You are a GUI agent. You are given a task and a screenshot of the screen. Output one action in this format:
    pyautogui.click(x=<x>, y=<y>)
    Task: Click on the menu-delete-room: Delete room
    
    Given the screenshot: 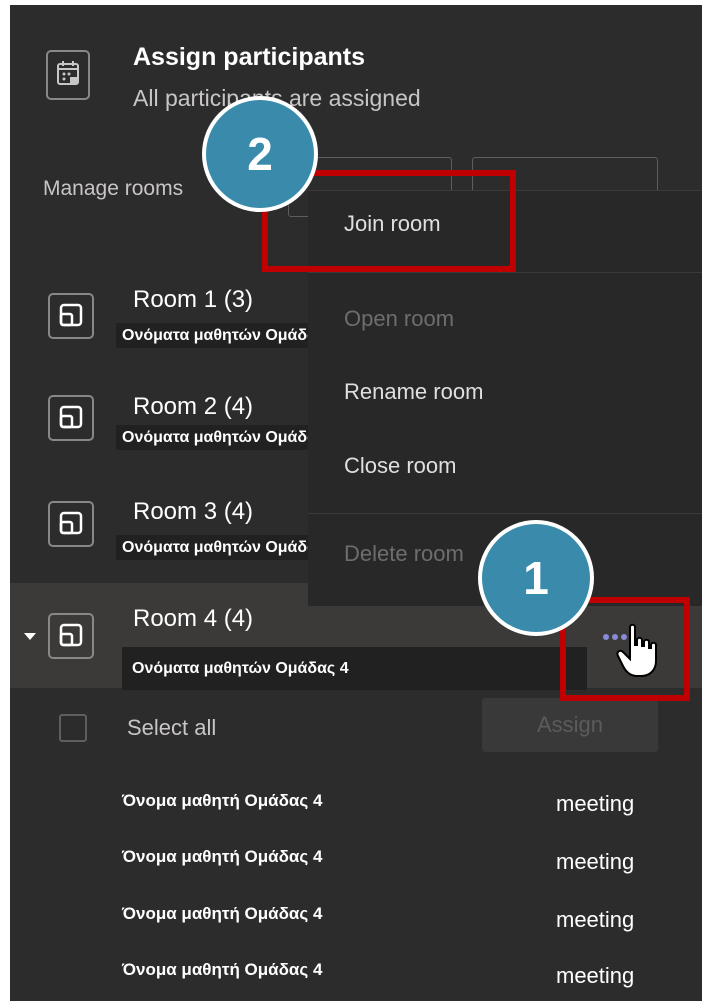 What is the action you would take?
    pyautogui.click(x=404, y=554)
    